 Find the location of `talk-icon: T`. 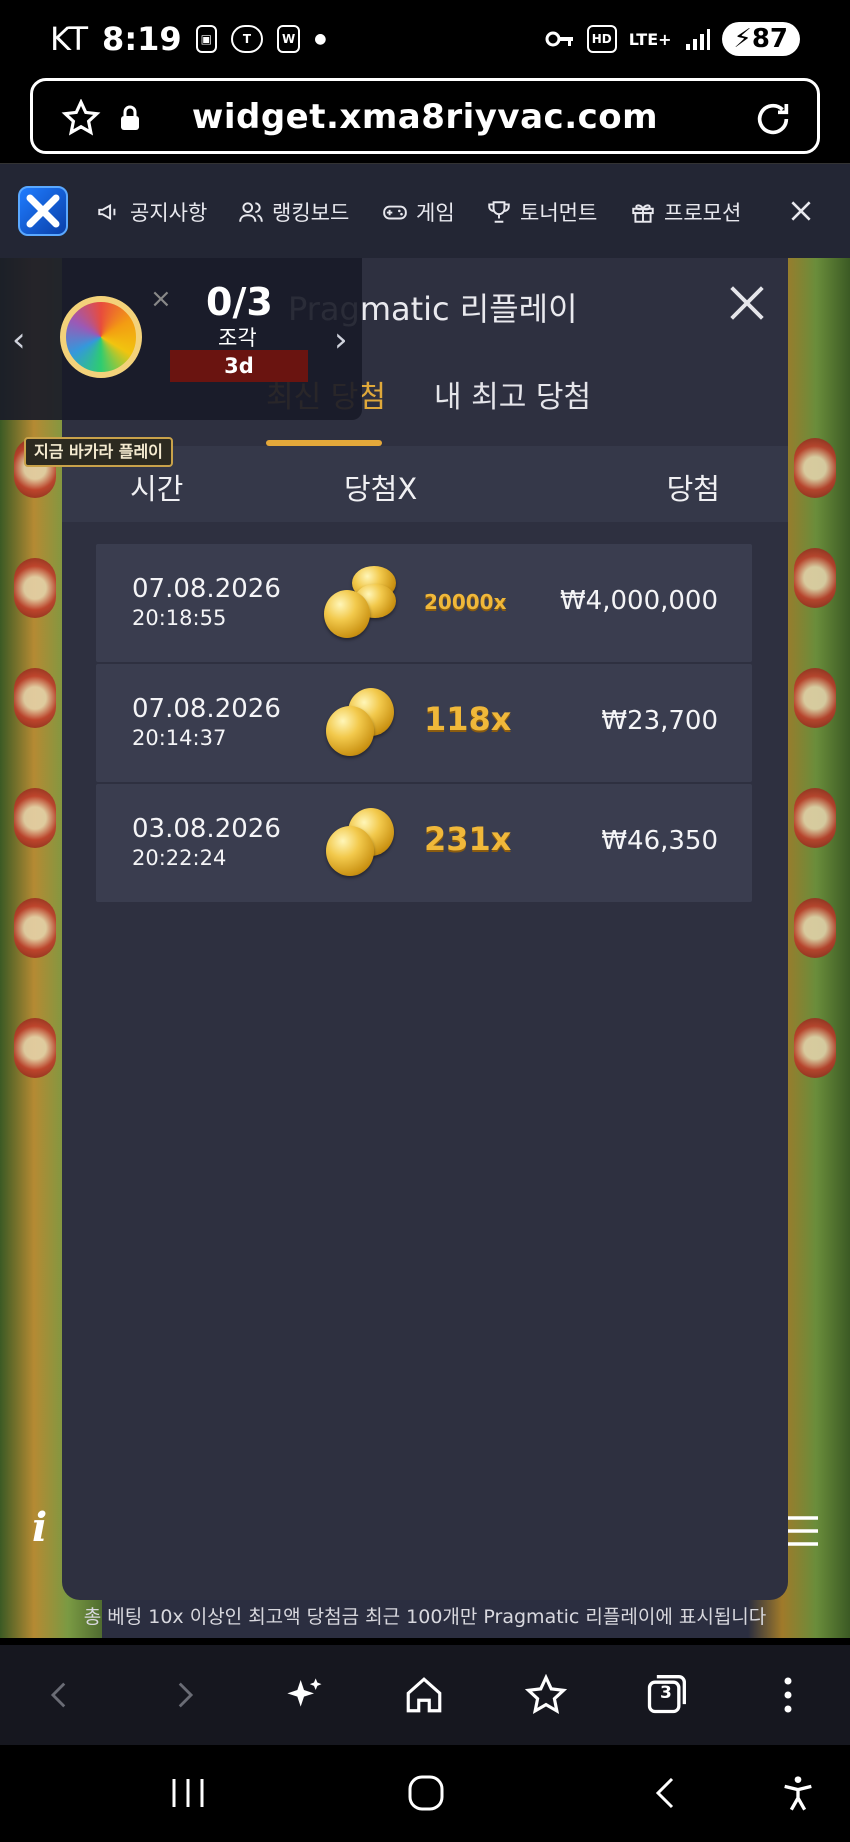

talk-icon: T is located at coordinates (246, 39).